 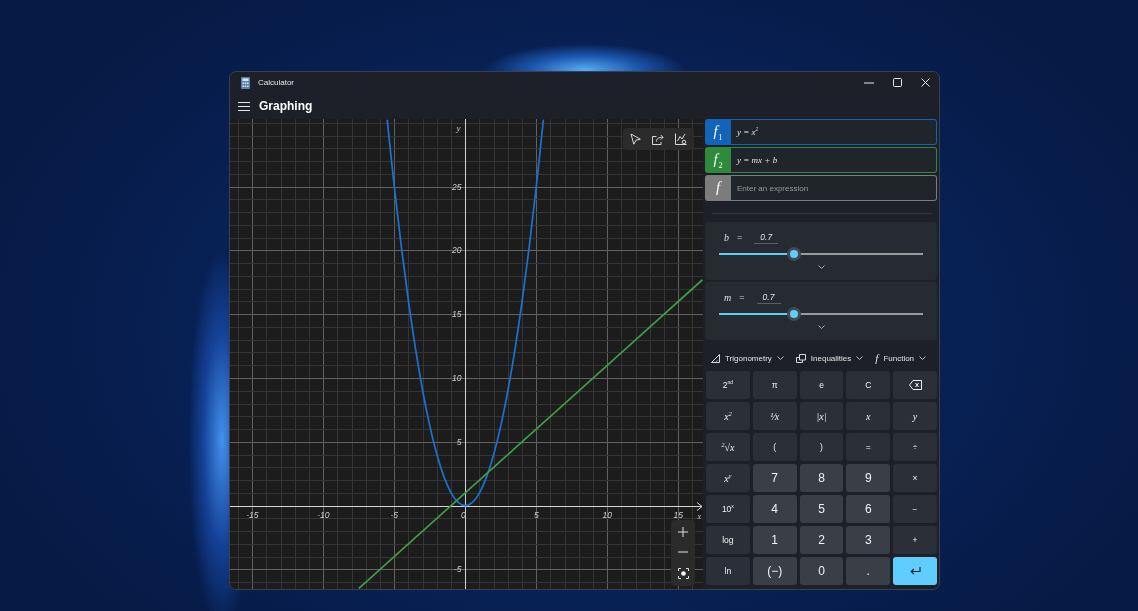 I want to click on menu-icon, so click(x=244, y=106).